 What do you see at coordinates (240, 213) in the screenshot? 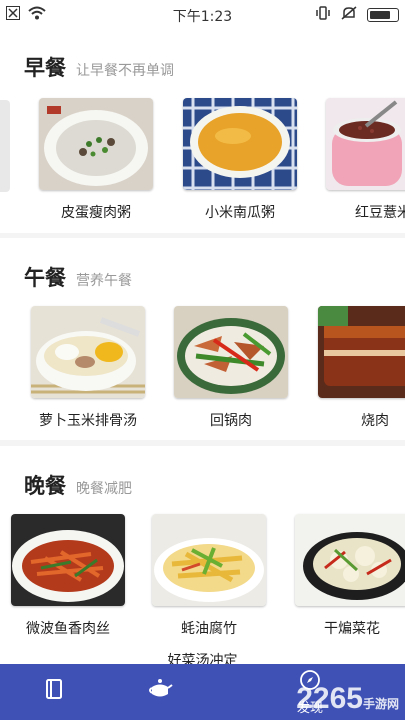
I see `dish-name: 小米南瓜粥` at bounding box center [240, 213].